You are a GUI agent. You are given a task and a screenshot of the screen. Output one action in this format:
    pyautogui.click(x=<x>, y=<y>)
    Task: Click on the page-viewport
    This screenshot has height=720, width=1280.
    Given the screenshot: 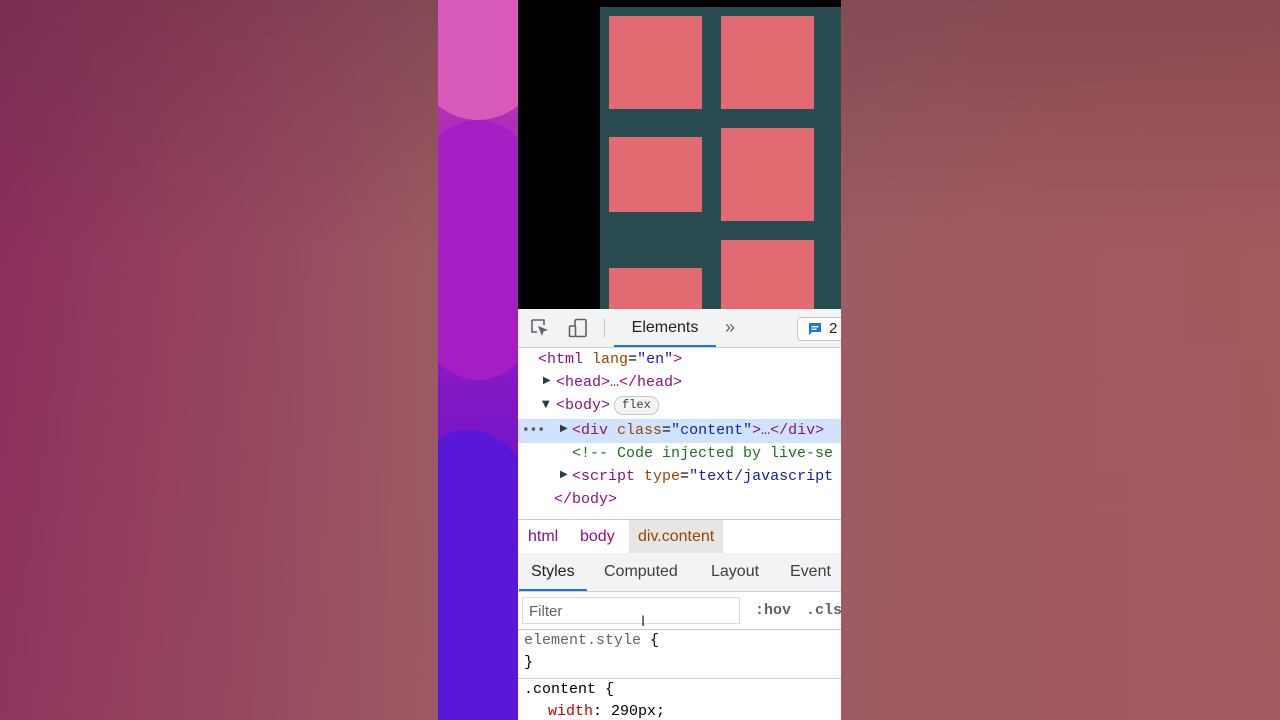 What is the action you would take?
    pyautogui.click(x=679, y=154)
    